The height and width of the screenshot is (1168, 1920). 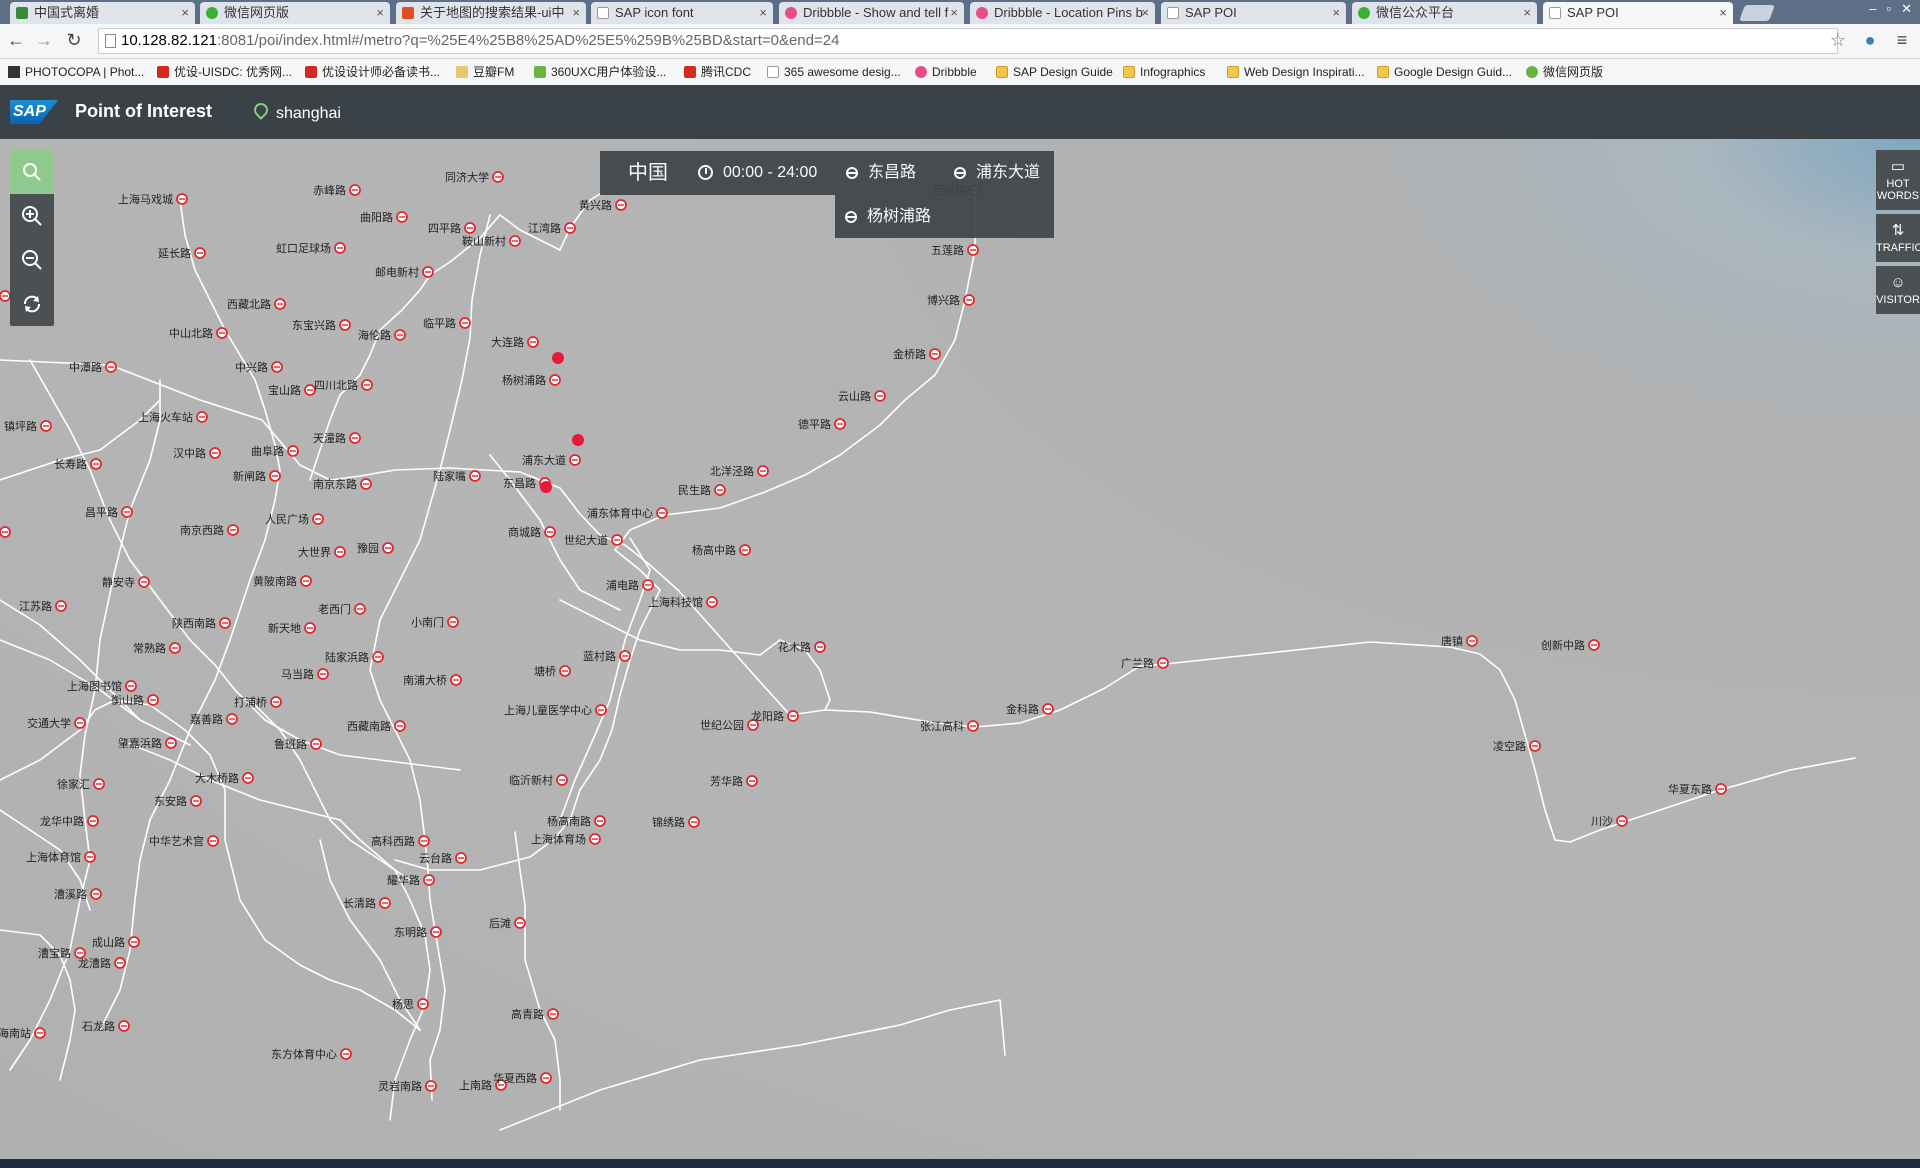 I want to click on browser-tab-active: SAP POI ×, so click(x=1638, y=13).